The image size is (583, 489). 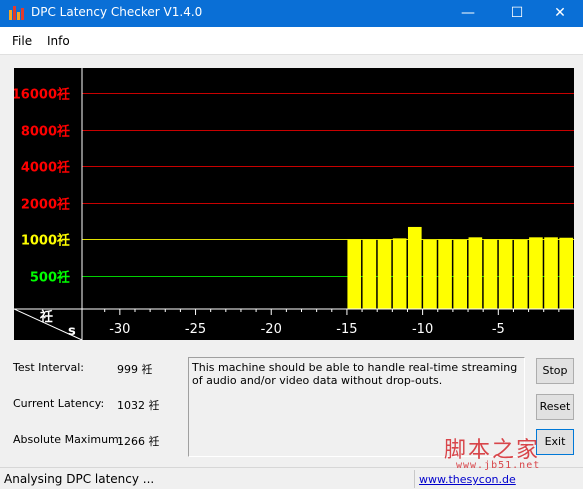 What do you see at coordinates (511, 453) in the screenshot?
I see `watermark: 脚本之家 www.jb51.net` at bounding box center [511, 453].